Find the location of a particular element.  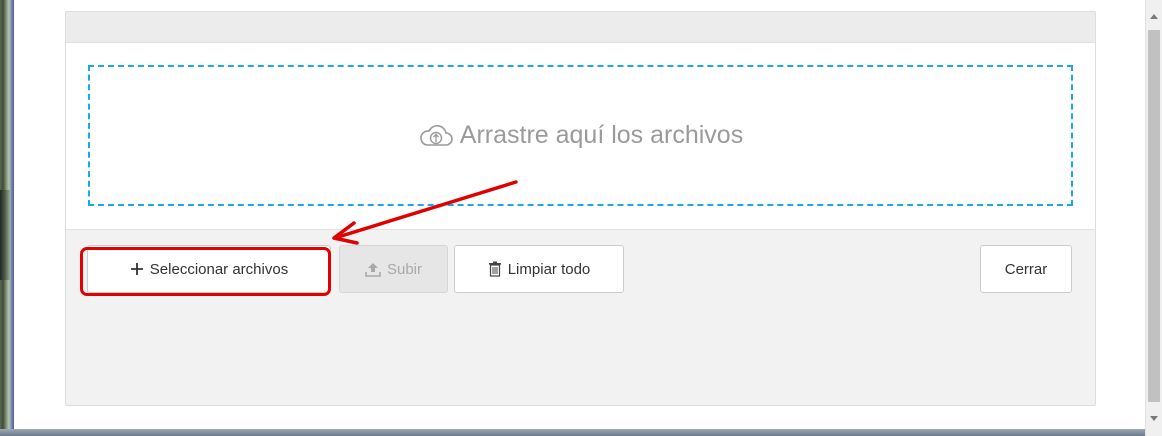

upload-icon is located at coordinates (373, 269).